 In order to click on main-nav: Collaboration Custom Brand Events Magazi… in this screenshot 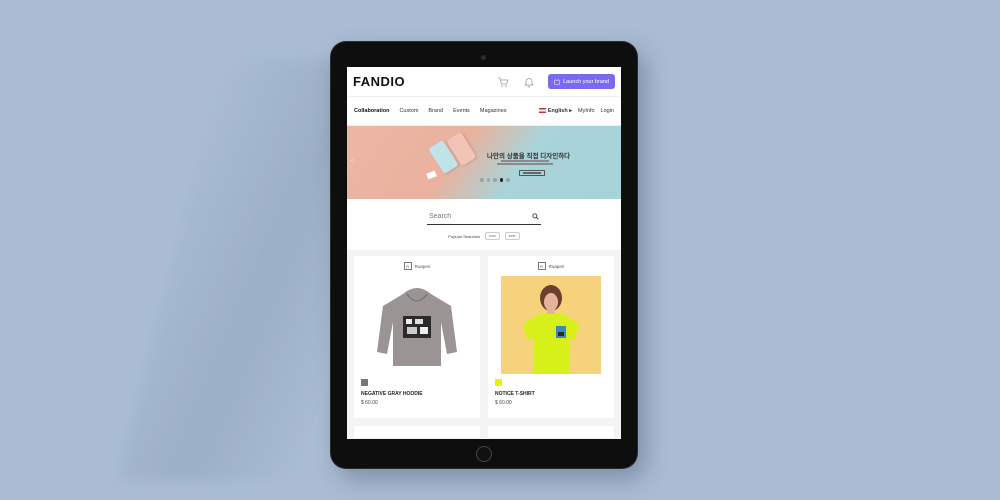, I will do `click(484, 111)`.